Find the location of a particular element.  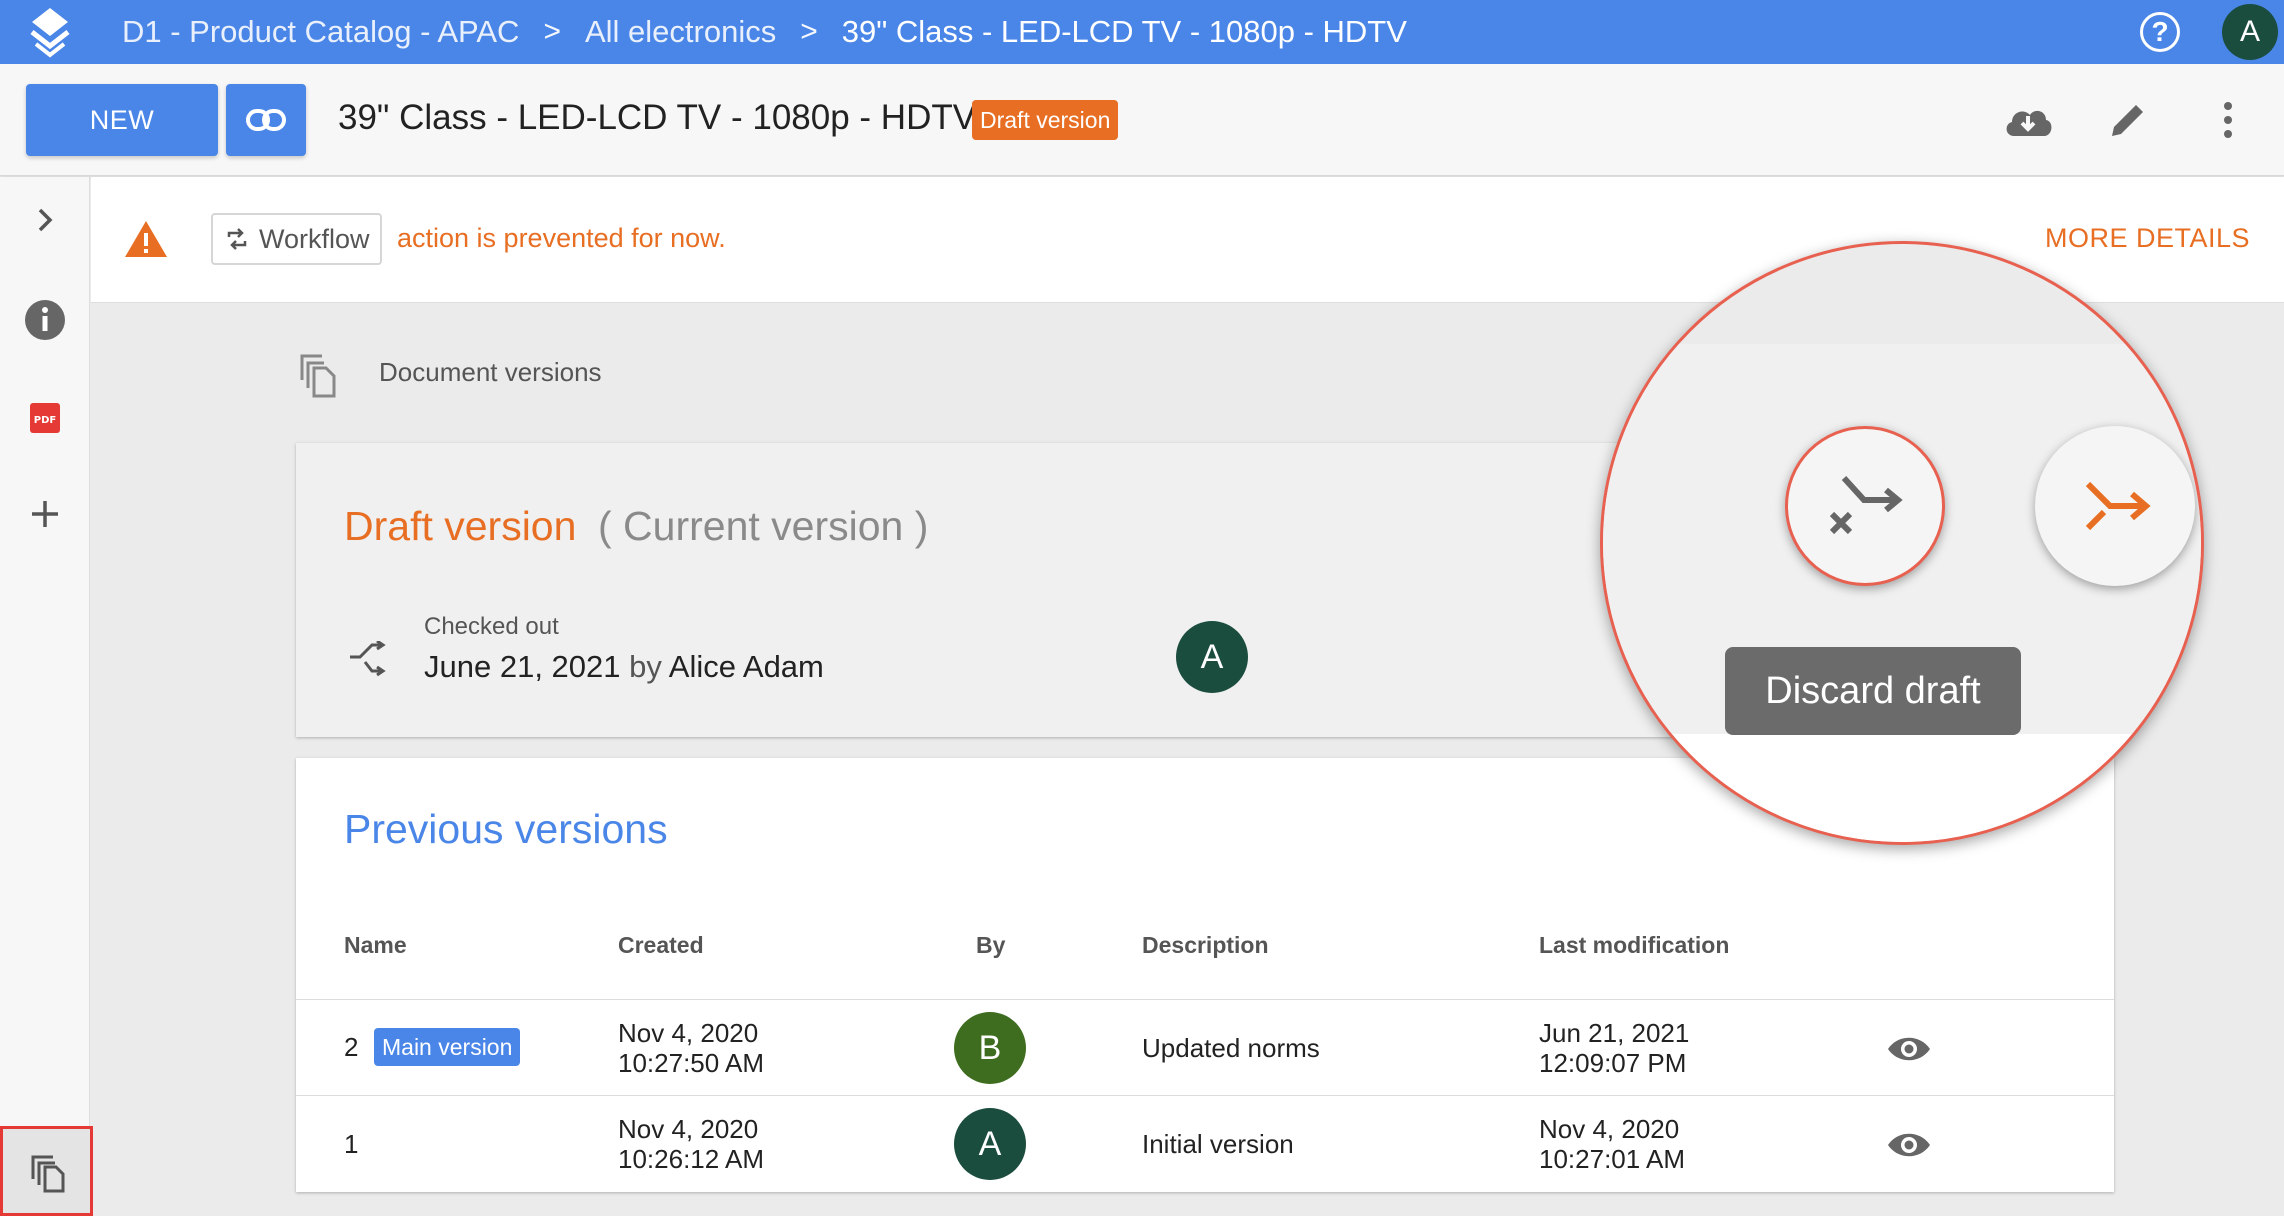

version-number: 1 is located at coordinates (351, 1144).